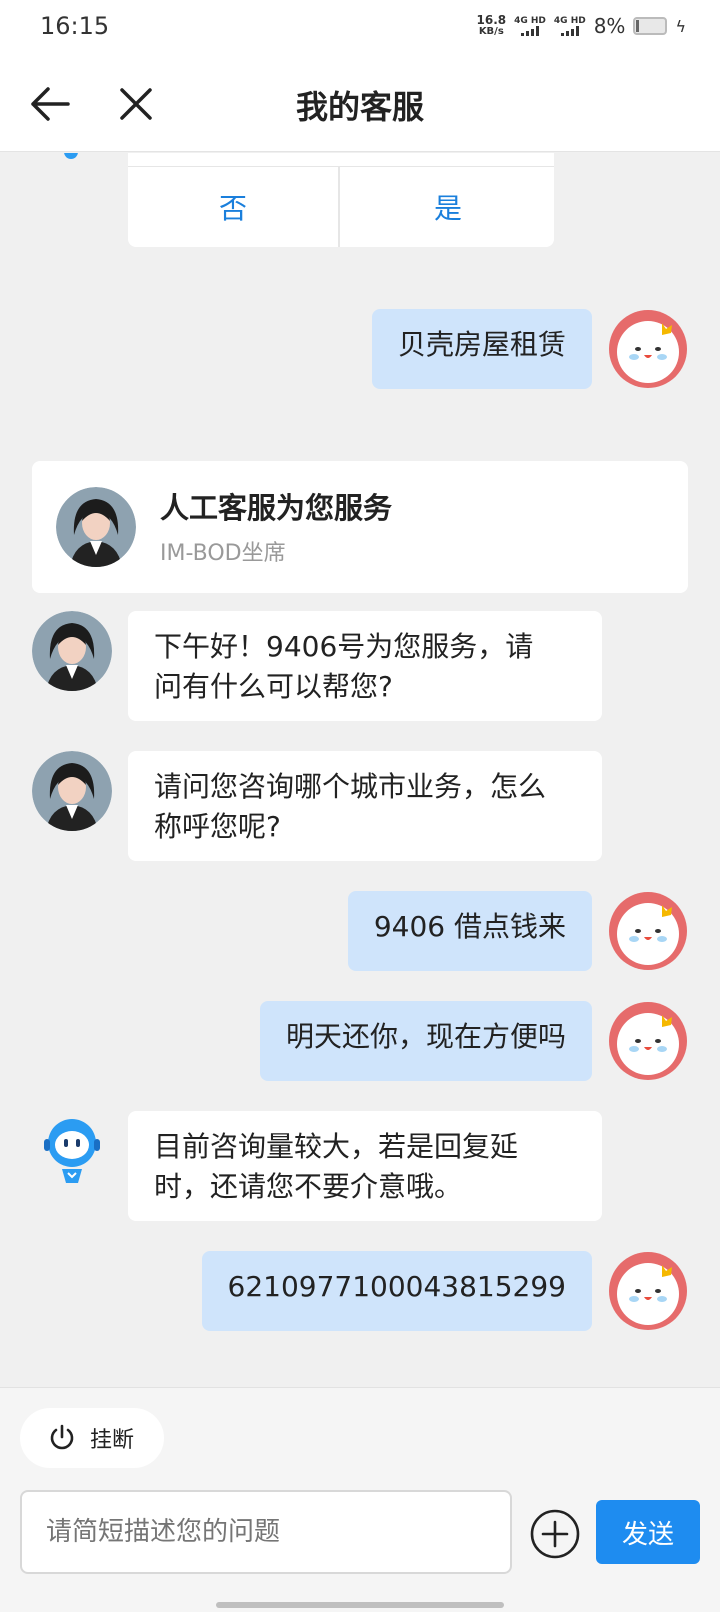  What do you see at coordinates (75, 26) in the screenshot?
I see `status-time: 16:15` at bounding box center [75, 26].